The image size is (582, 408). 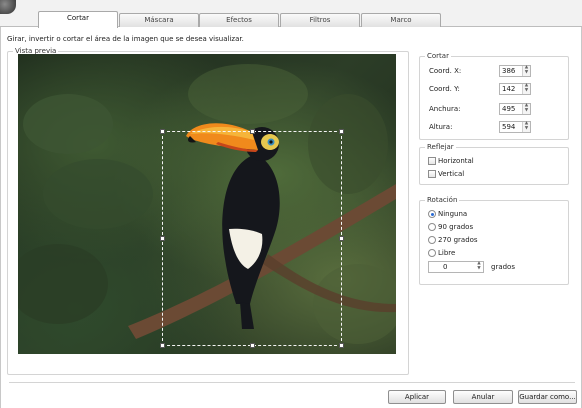 What do you see at coordinates (509, 89) in the screenshot?
I see `coord-y-value: 142` at bounding box center [509, 89].